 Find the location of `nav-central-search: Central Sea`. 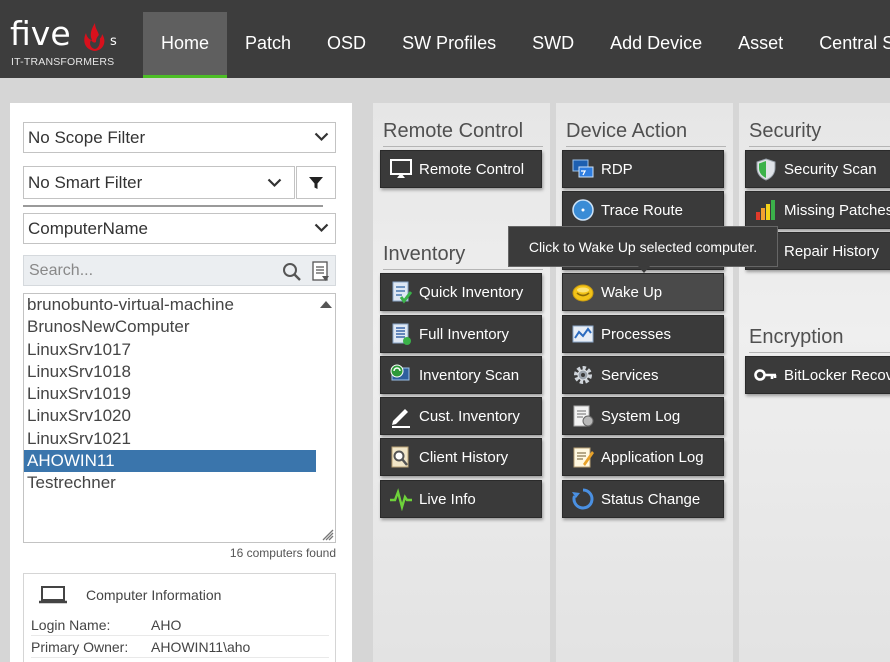

nav-central-search: Central Sea is located at coordinates (845, 45).